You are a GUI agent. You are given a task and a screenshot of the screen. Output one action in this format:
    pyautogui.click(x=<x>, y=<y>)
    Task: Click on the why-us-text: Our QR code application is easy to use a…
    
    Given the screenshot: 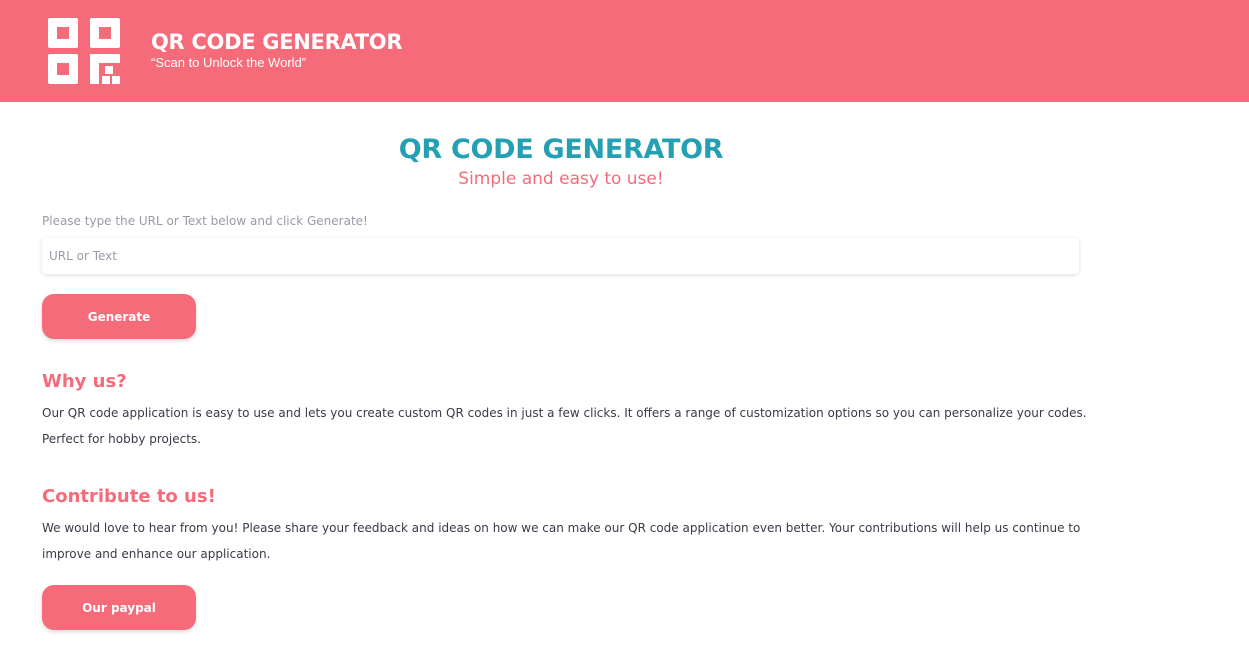 What is the action you would take?
    pyautogui.click(x=564, y=426)
    